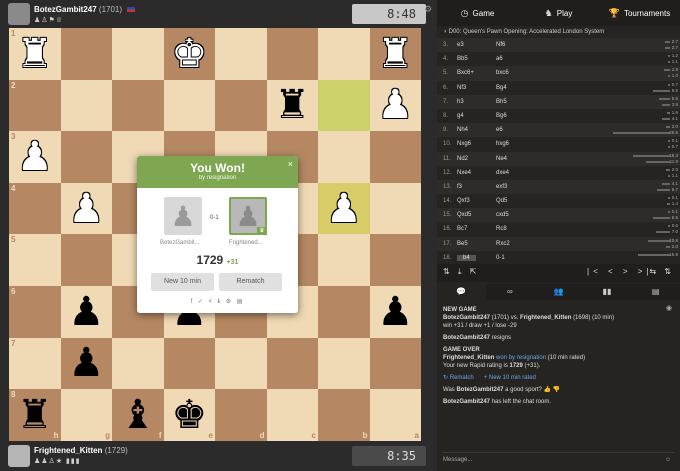 The width and height of the screenshot is (680, 471). What do you see at coordinates (477, 13) in the screenshot?
I see `tab-game: ◷ Game` at bounding box center [477, 13].